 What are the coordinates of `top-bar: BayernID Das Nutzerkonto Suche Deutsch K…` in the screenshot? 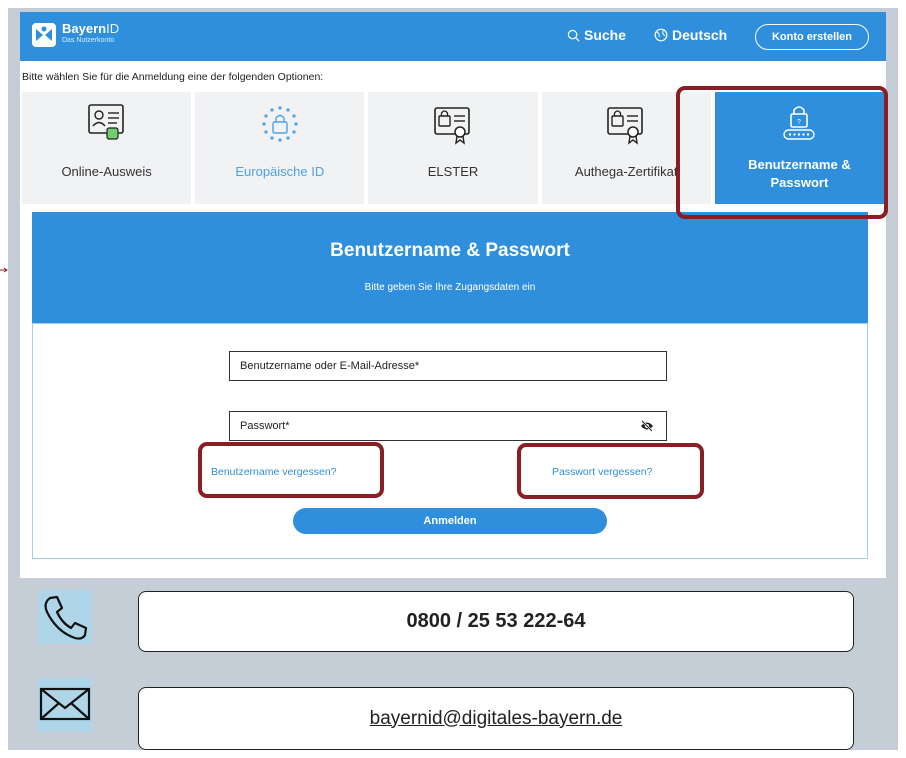 It's located at (453, 36).